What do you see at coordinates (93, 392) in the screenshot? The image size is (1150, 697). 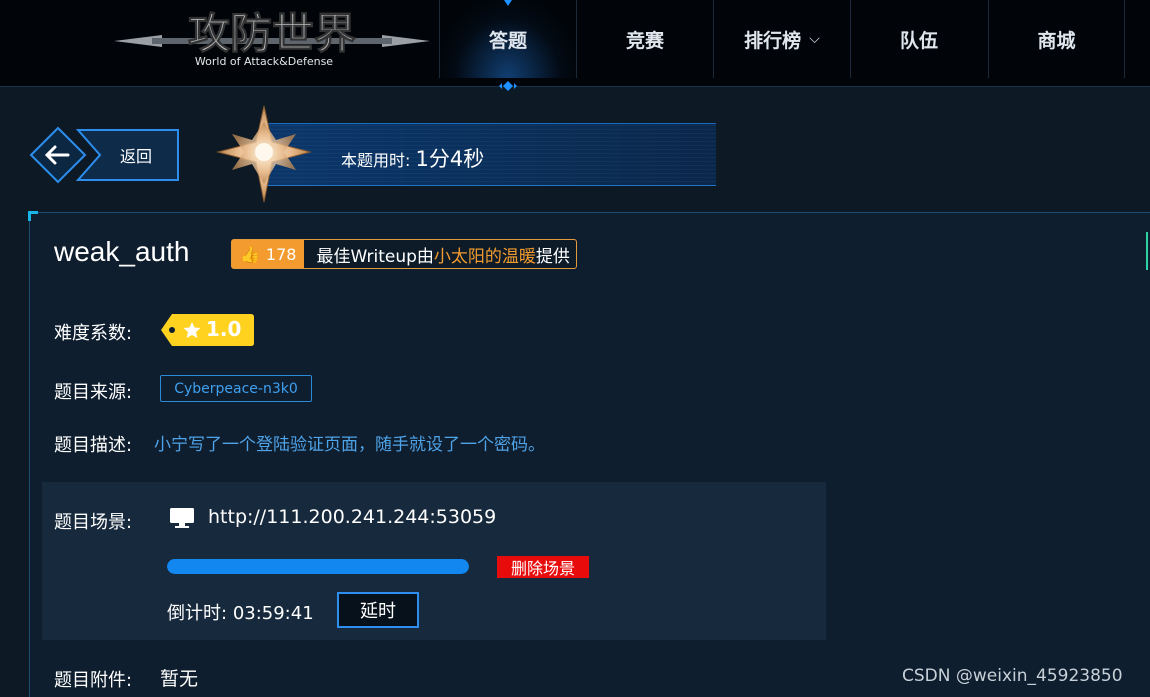 I see `source-label: 题目来源:` at bounding box center [93, 392].